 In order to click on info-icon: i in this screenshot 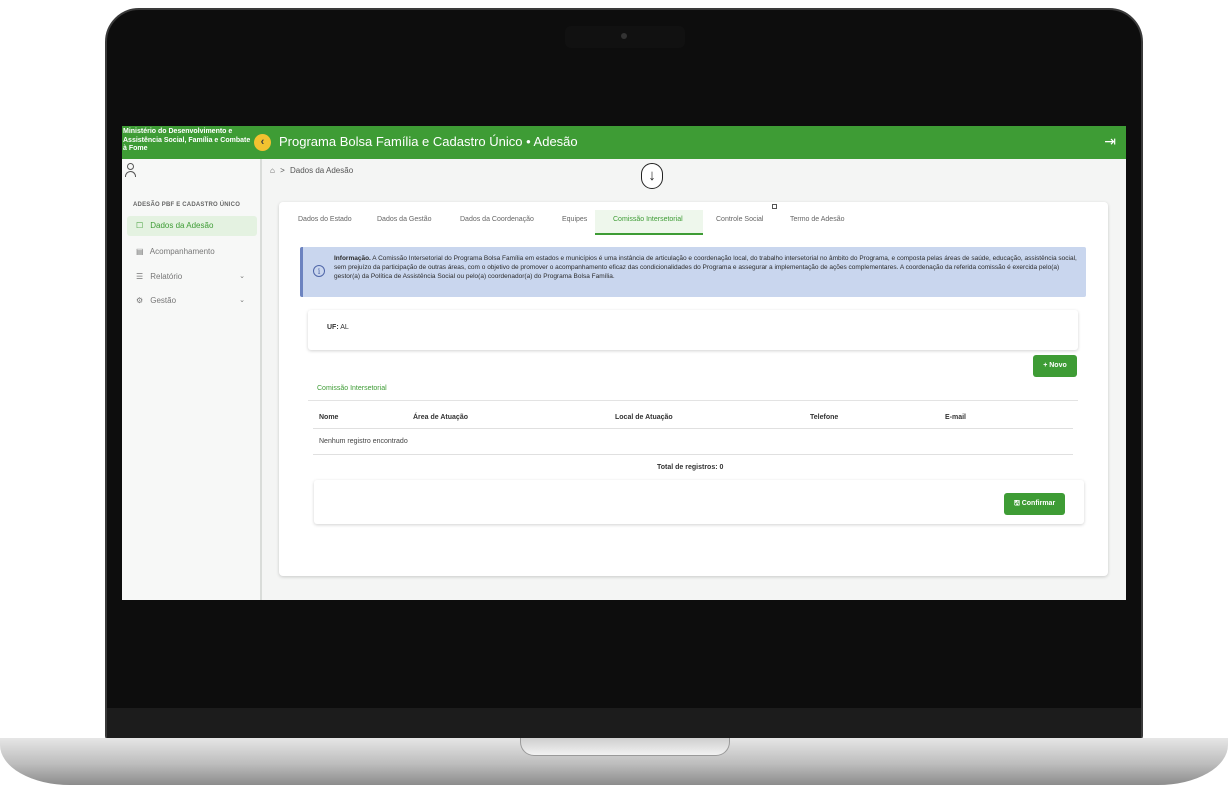, I will do `click(319, 271)`.